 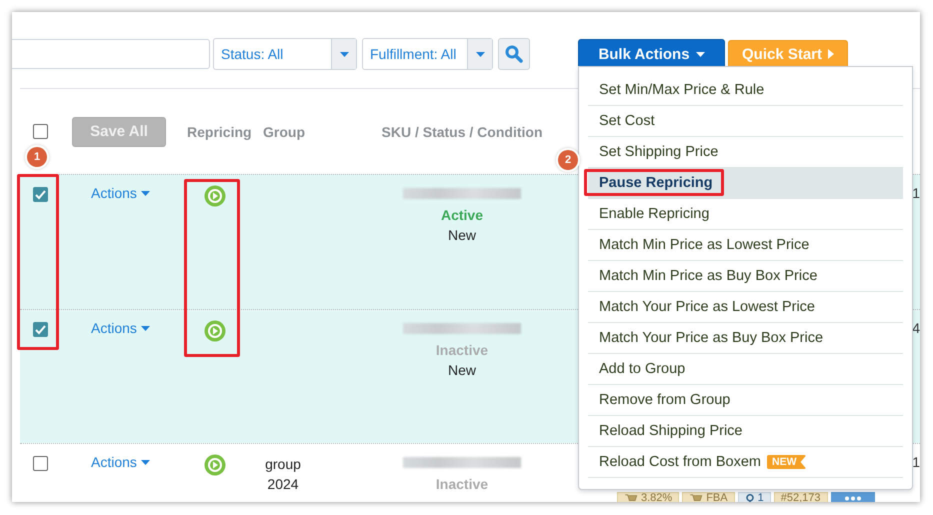 What do you see at coordinates (786, 462) in the screenshot?
I see `new-badge: NEW` at bounding box center [786, 462].